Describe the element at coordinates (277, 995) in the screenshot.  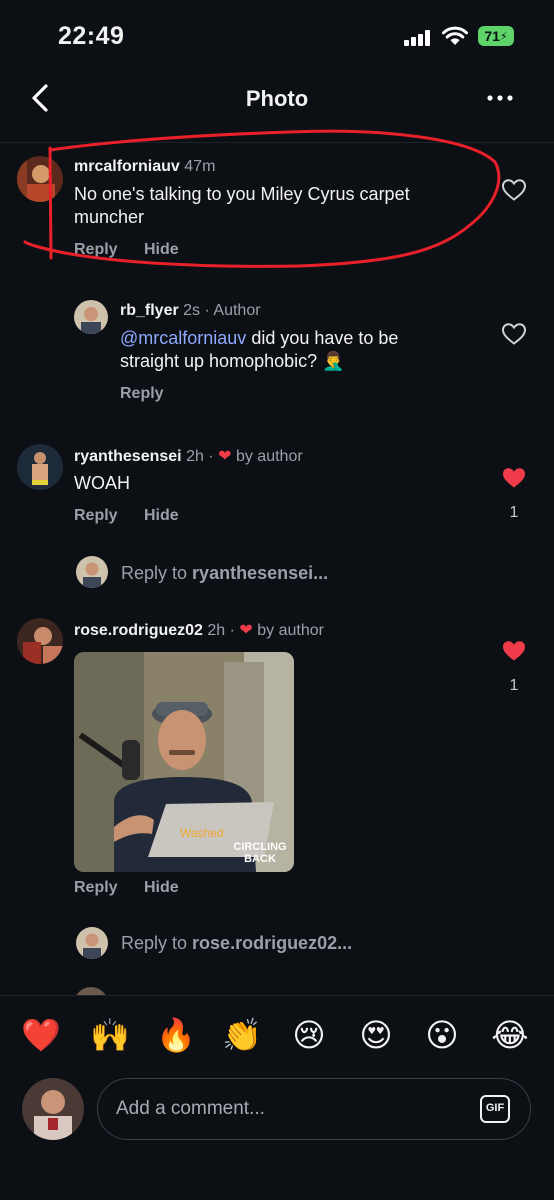
I see `composer-divider` at that location.